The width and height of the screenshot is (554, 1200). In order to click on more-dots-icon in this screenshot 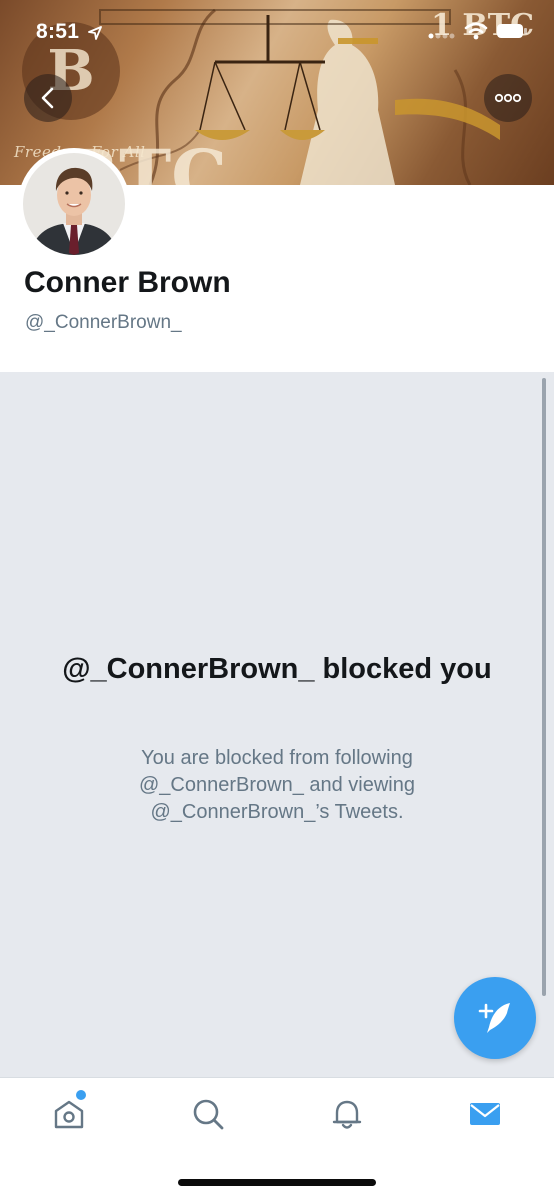, I will do `click(508, 98)`.